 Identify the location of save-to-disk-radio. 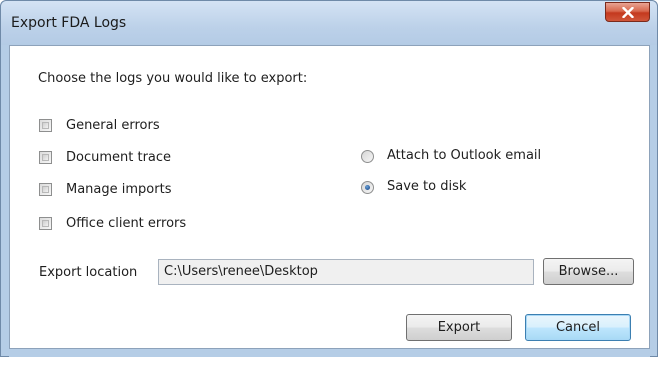
(367, 187).